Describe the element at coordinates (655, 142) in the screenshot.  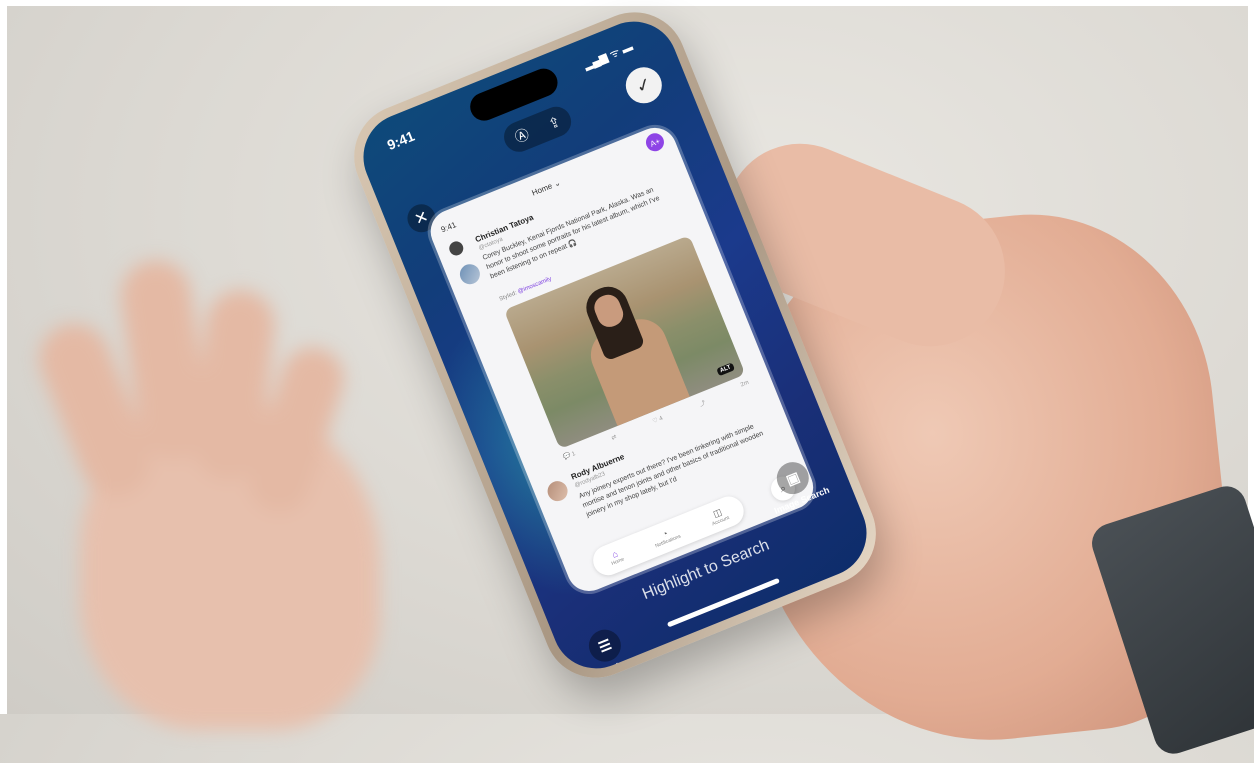
I see `compose-icon: A+` at that location.